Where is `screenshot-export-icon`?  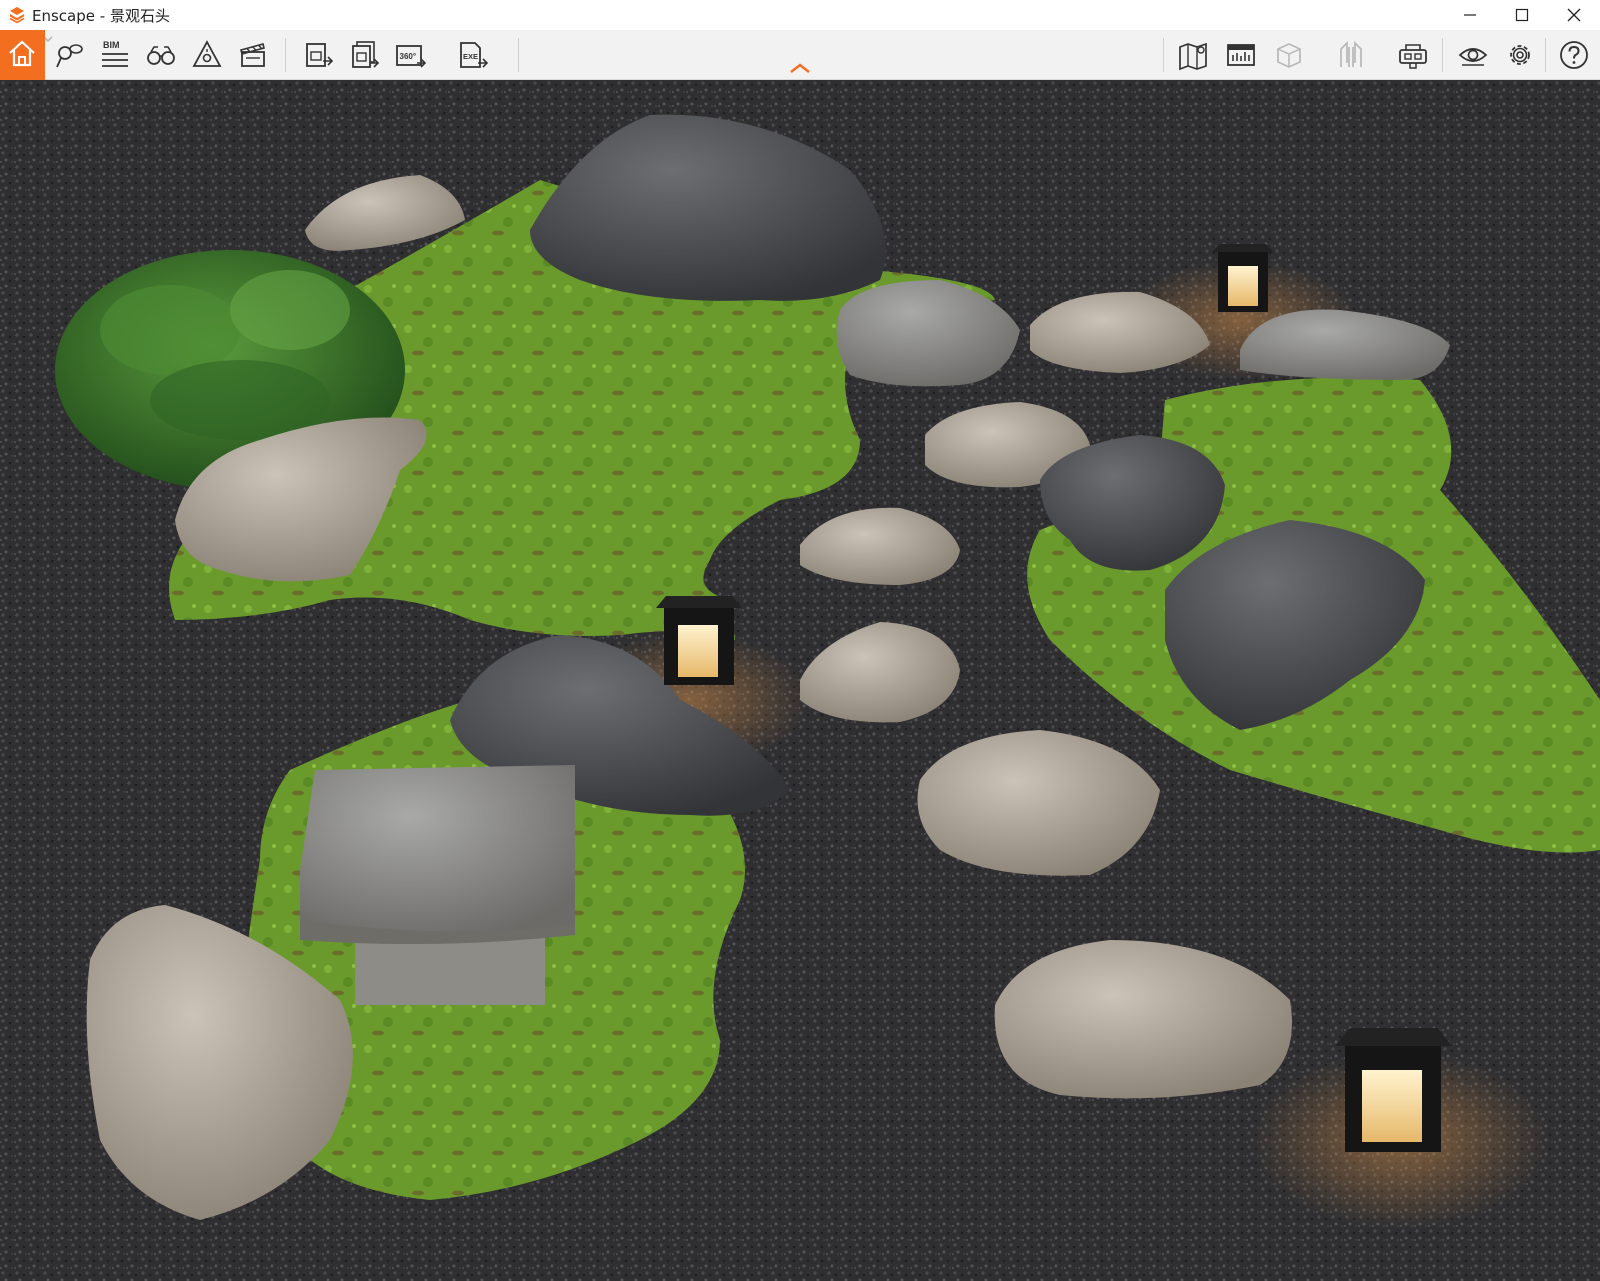
screenshot-export-icon is located at coordinates (320, 55).